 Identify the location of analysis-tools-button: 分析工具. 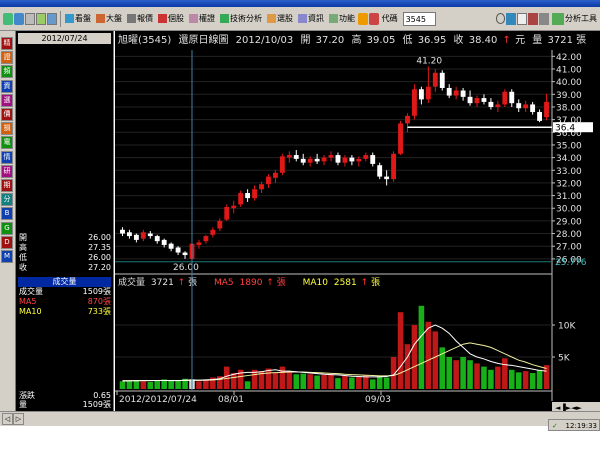
(574, 19).